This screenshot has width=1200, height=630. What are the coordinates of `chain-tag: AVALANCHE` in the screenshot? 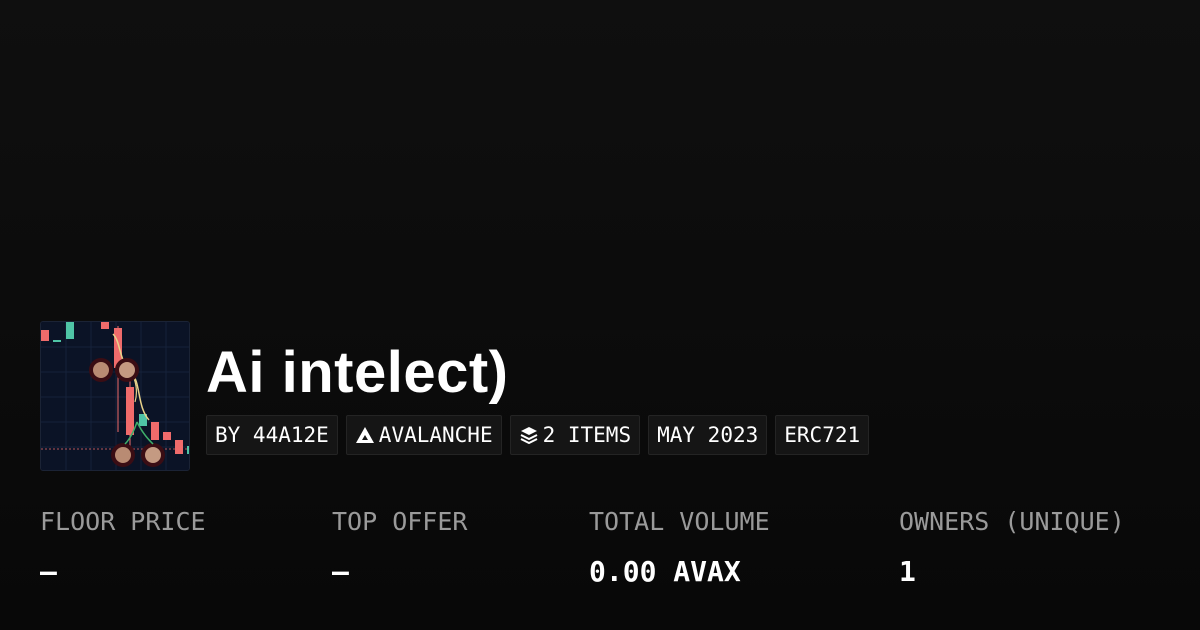 It's located at (423, 435).